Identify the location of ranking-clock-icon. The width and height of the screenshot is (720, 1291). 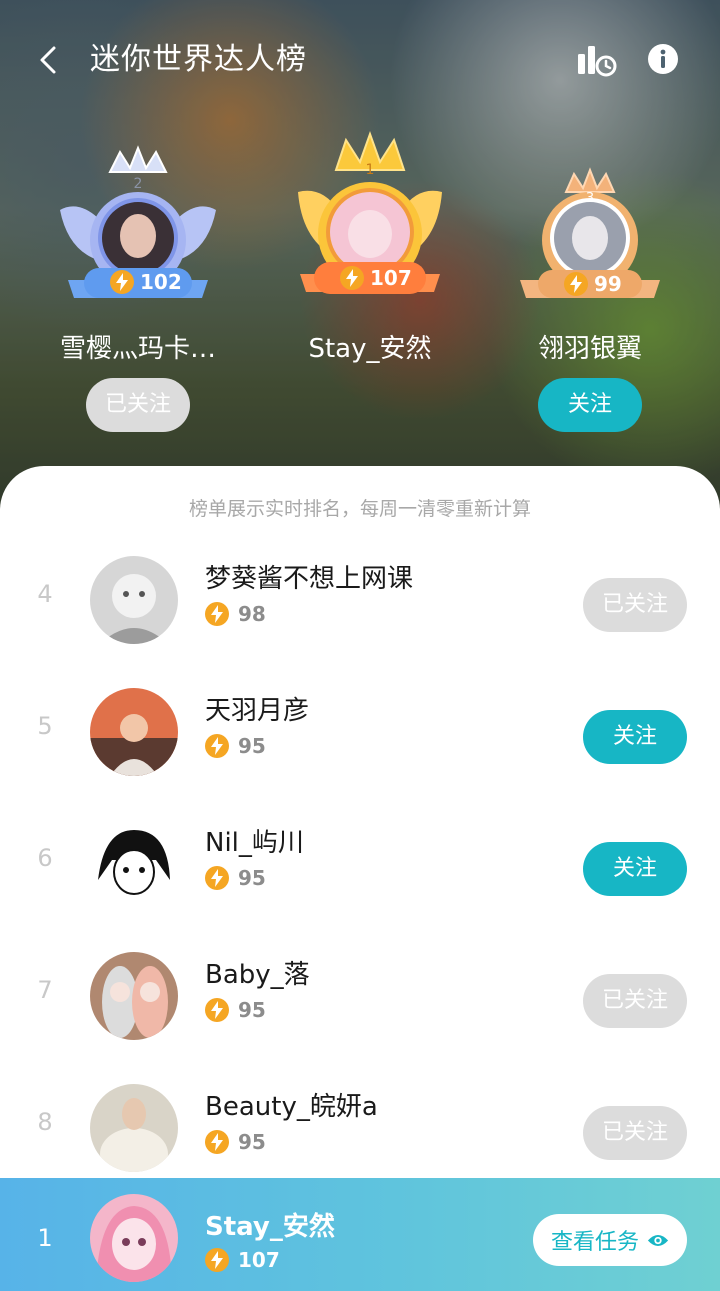
(597, 61).